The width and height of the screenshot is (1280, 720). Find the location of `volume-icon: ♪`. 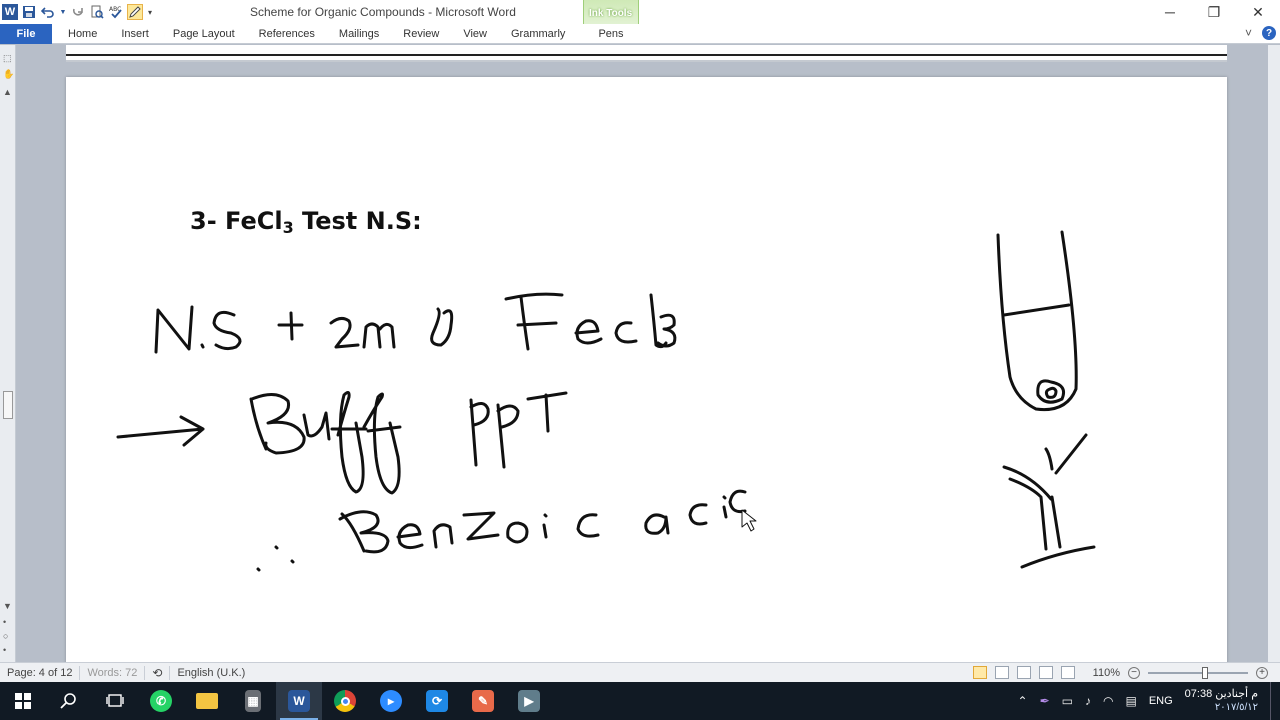

volume-icon: ♪ is located at coordinates (1088, 701).